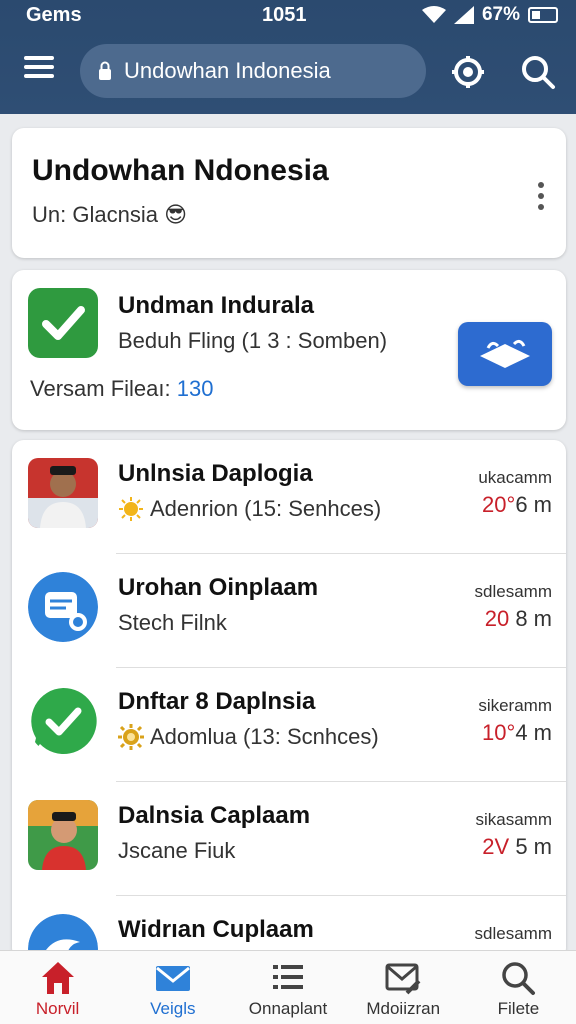  I want to click on item-meta-value: 2V 5 m, so click(517, 847).